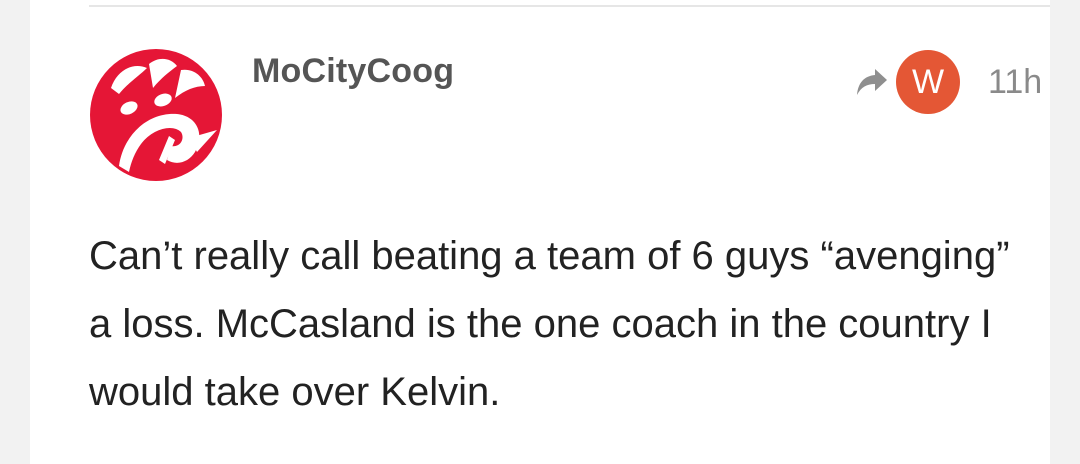 The width and height of the screenshot is (1080, 464). I want to click on top-divider, so click(569, 6).